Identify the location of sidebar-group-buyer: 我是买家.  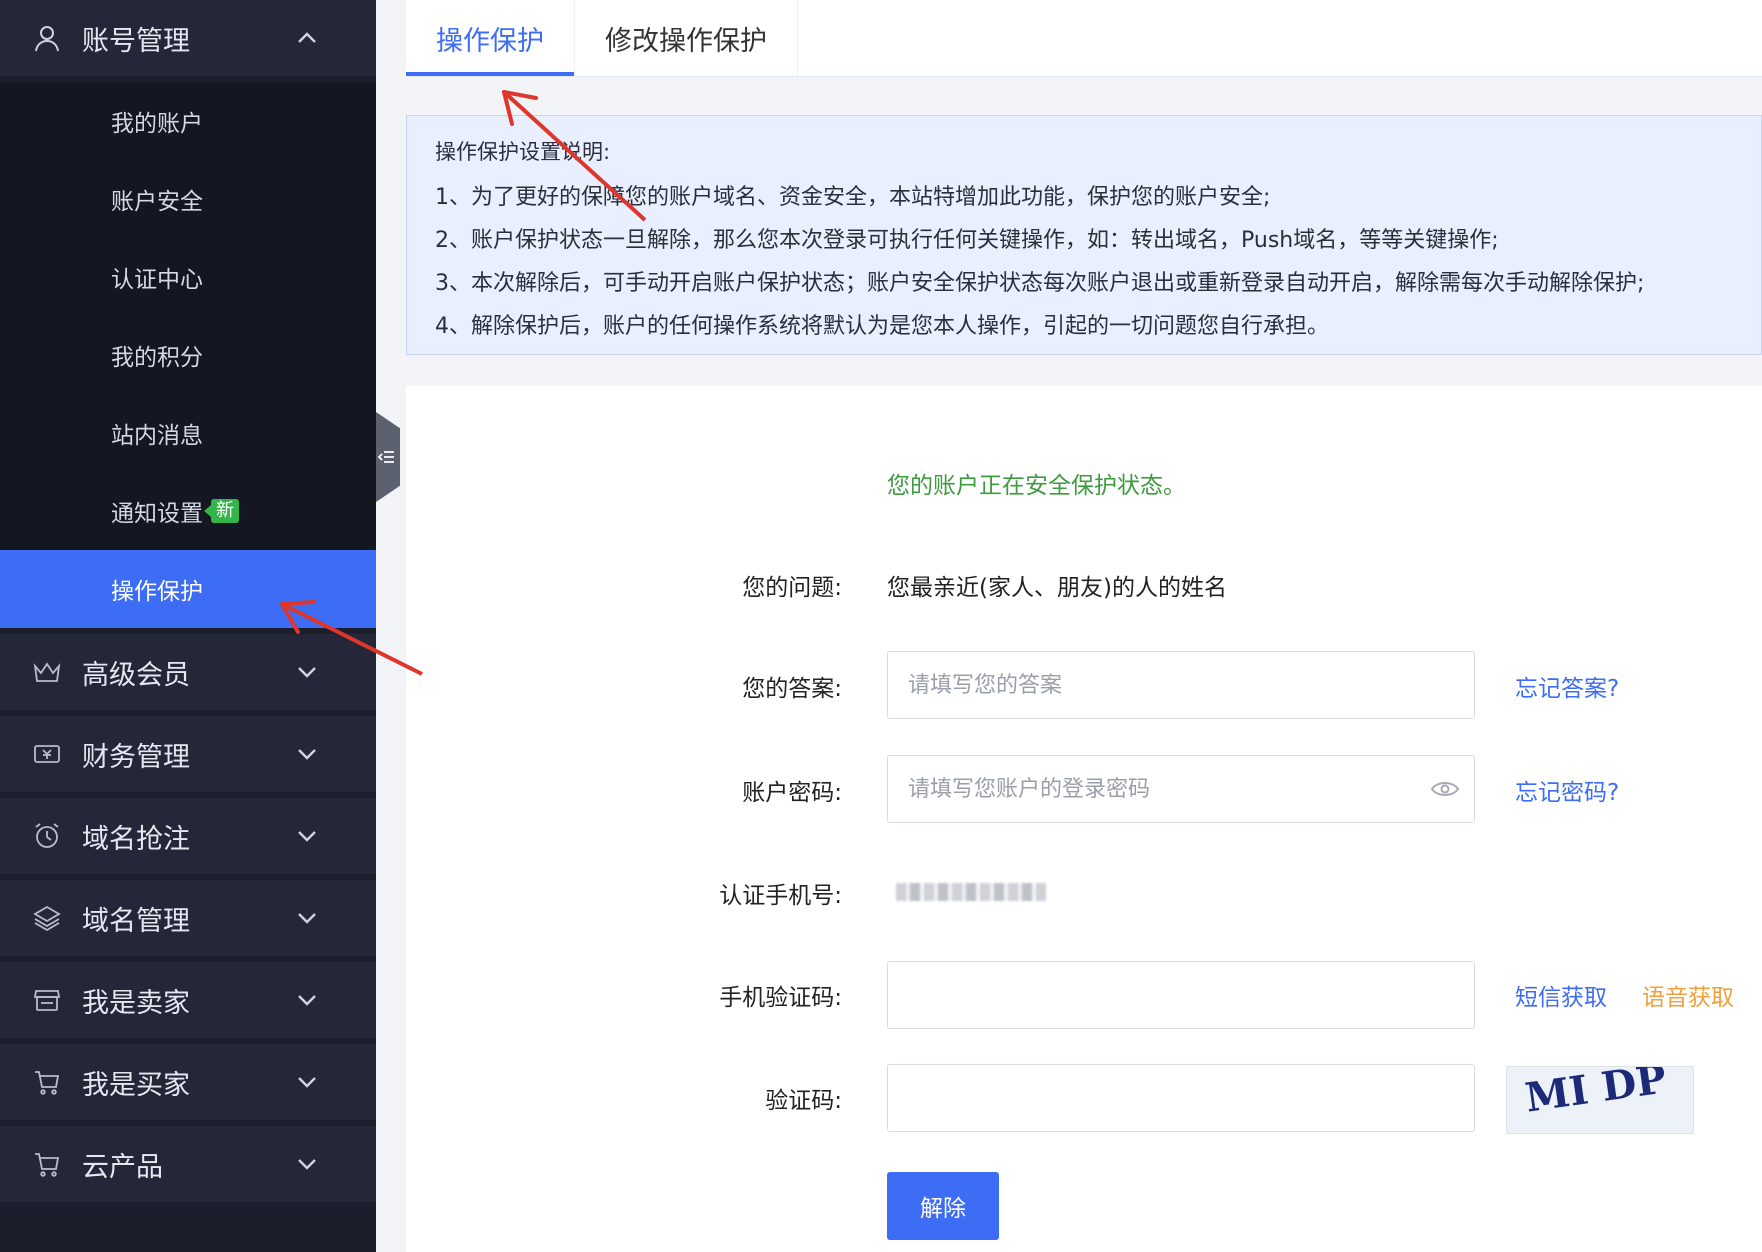
(188, 1085).